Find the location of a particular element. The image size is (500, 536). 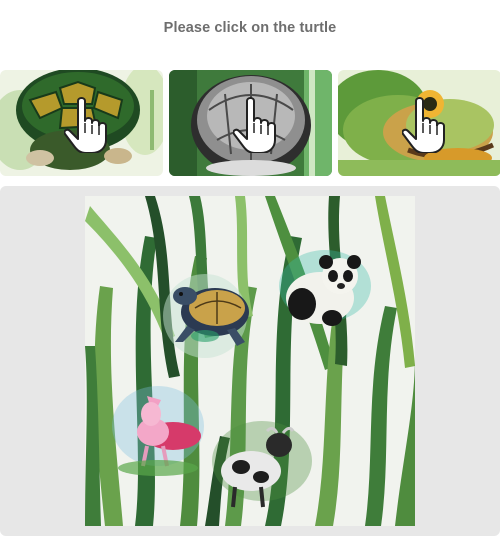

captcha-instruction: Please click on the turtle is located at coordinates (250, 28).